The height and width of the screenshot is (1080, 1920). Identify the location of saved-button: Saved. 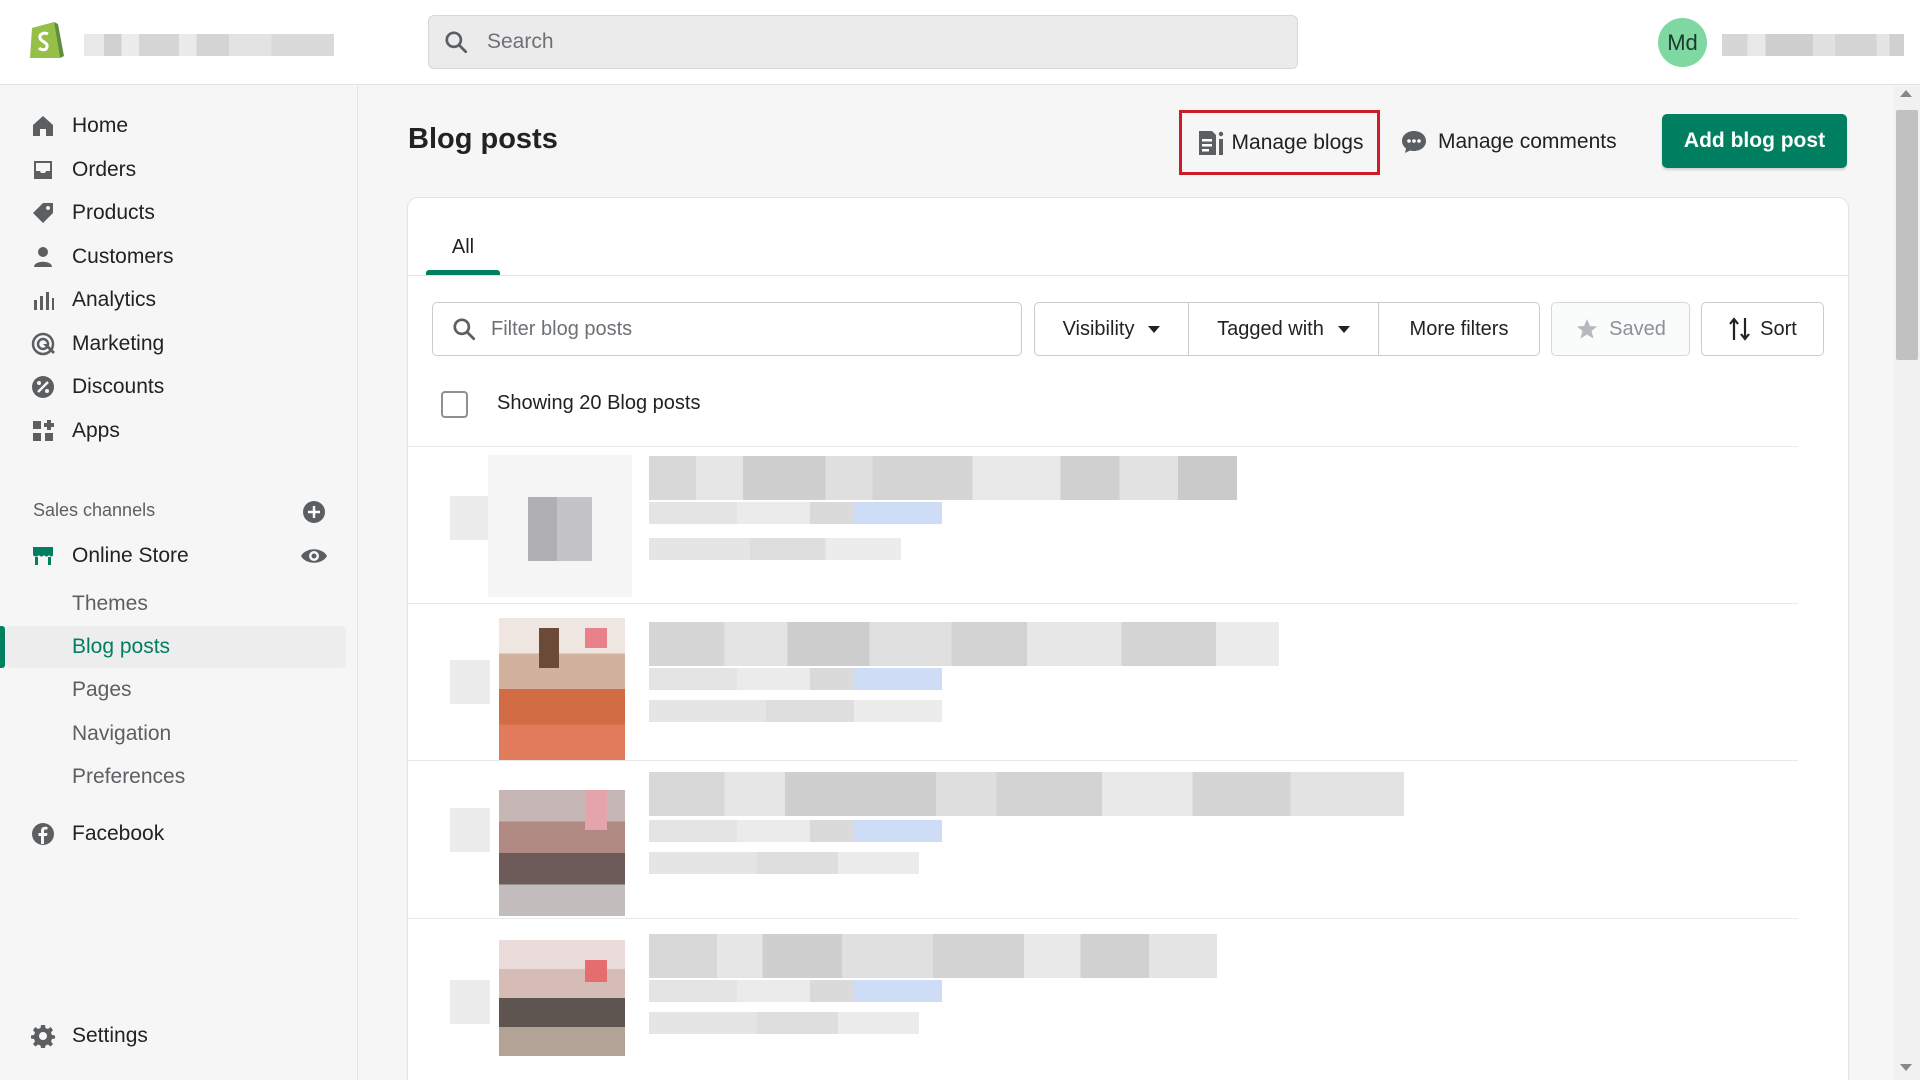
(1620, 329).